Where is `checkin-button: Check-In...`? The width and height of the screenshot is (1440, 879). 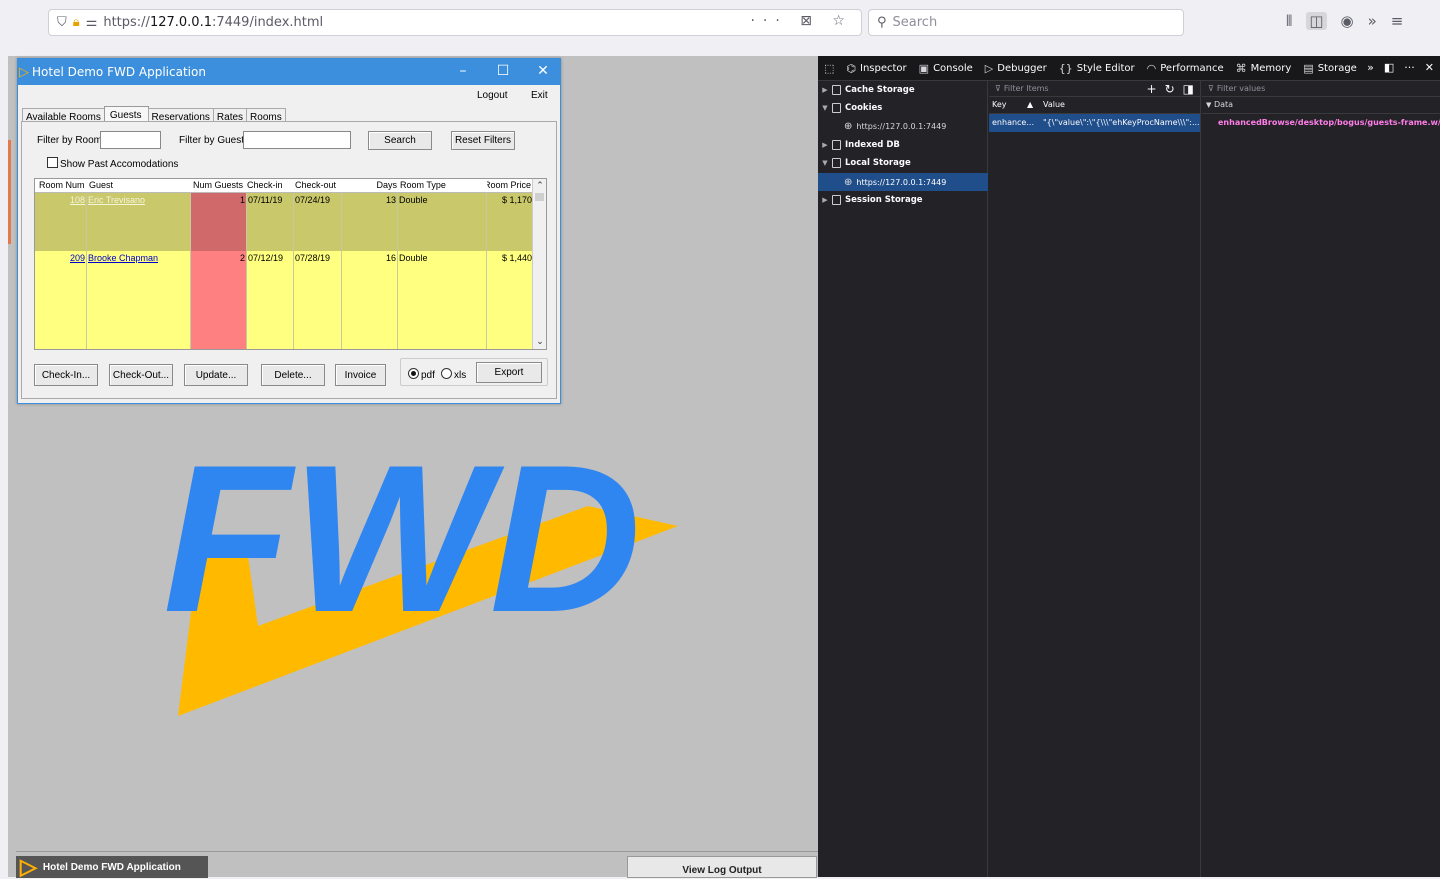 checkin-button: Check-In... is located at coordinates (66, 375).